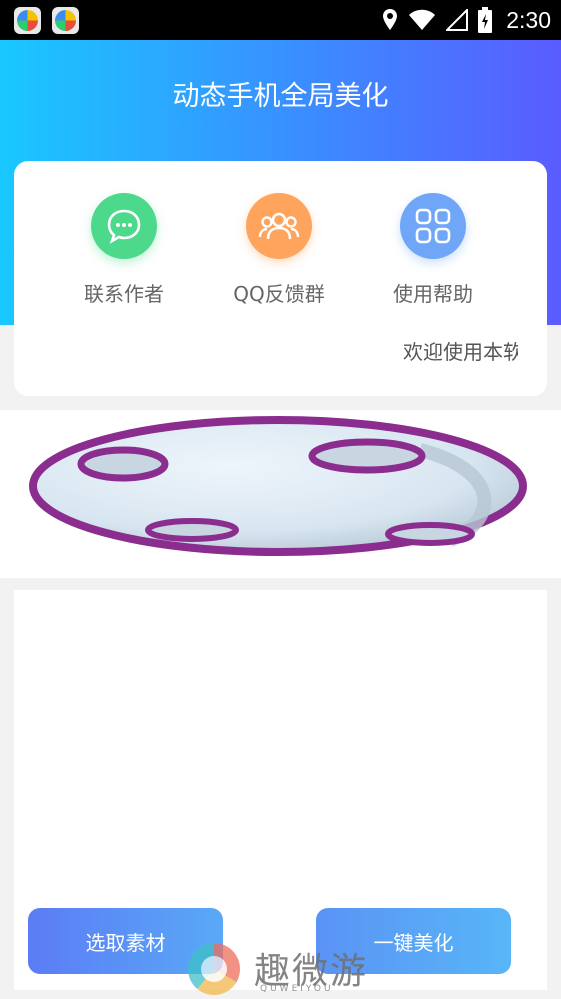  What do you see at coordinates (433, 226) in the screenshot?
I see `grid-icon` at bounding box center [433, 226].